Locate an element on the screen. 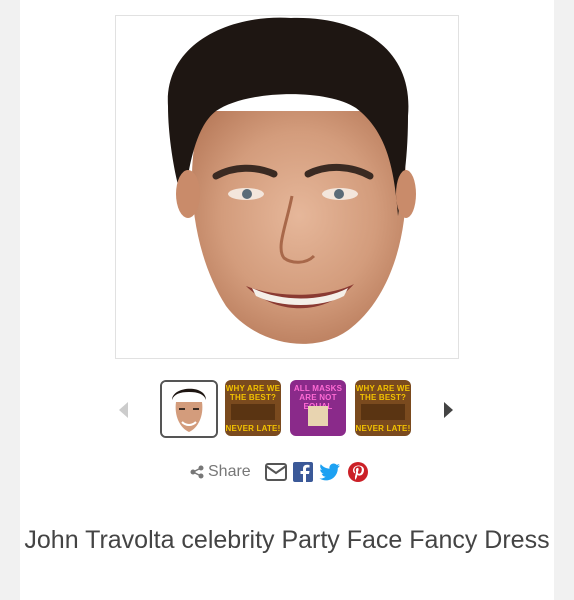 The image size is (574, 600). twitter-share-button is located at coordinates (330, 472).